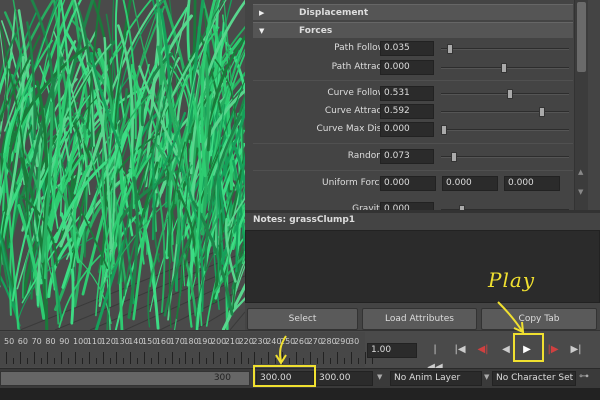 This screenshot has width=600, height=400. What do you see at coordinates (400, 333) in the screenshot?
I see `annotation-arrows` at bounding box center [400, 333].